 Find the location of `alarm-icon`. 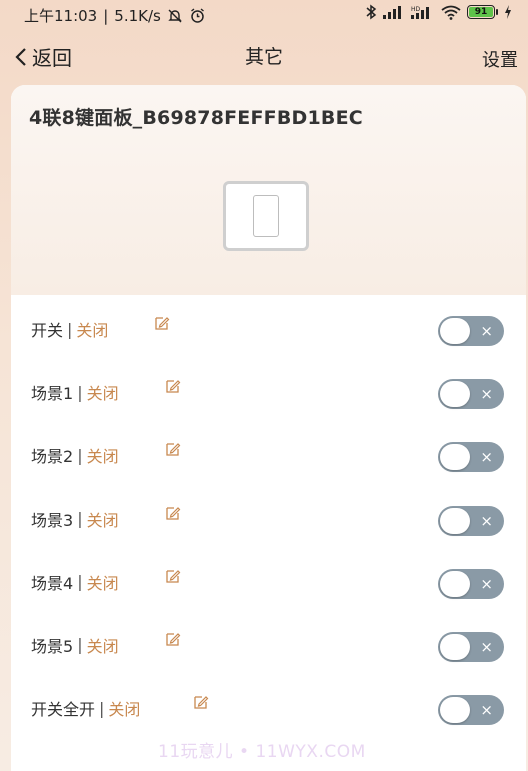

alarm-icon is located at coordinates (197, 15).